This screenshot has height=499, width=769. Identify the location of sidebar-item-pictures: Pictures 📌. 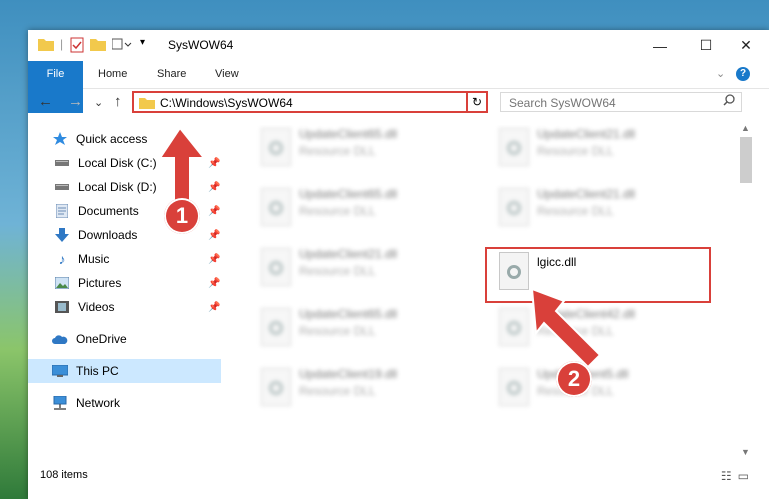
(124, 283).